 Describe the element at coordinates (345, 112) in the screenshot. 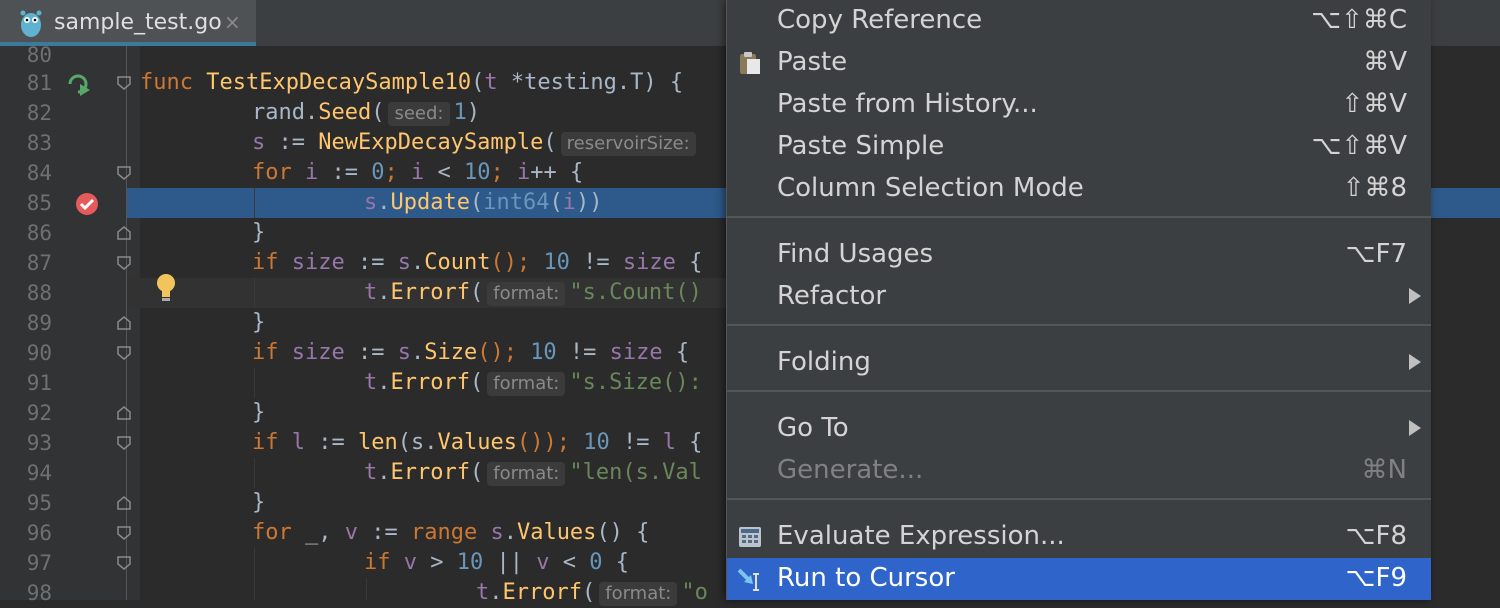

I see `function-name: Seed` at that location.